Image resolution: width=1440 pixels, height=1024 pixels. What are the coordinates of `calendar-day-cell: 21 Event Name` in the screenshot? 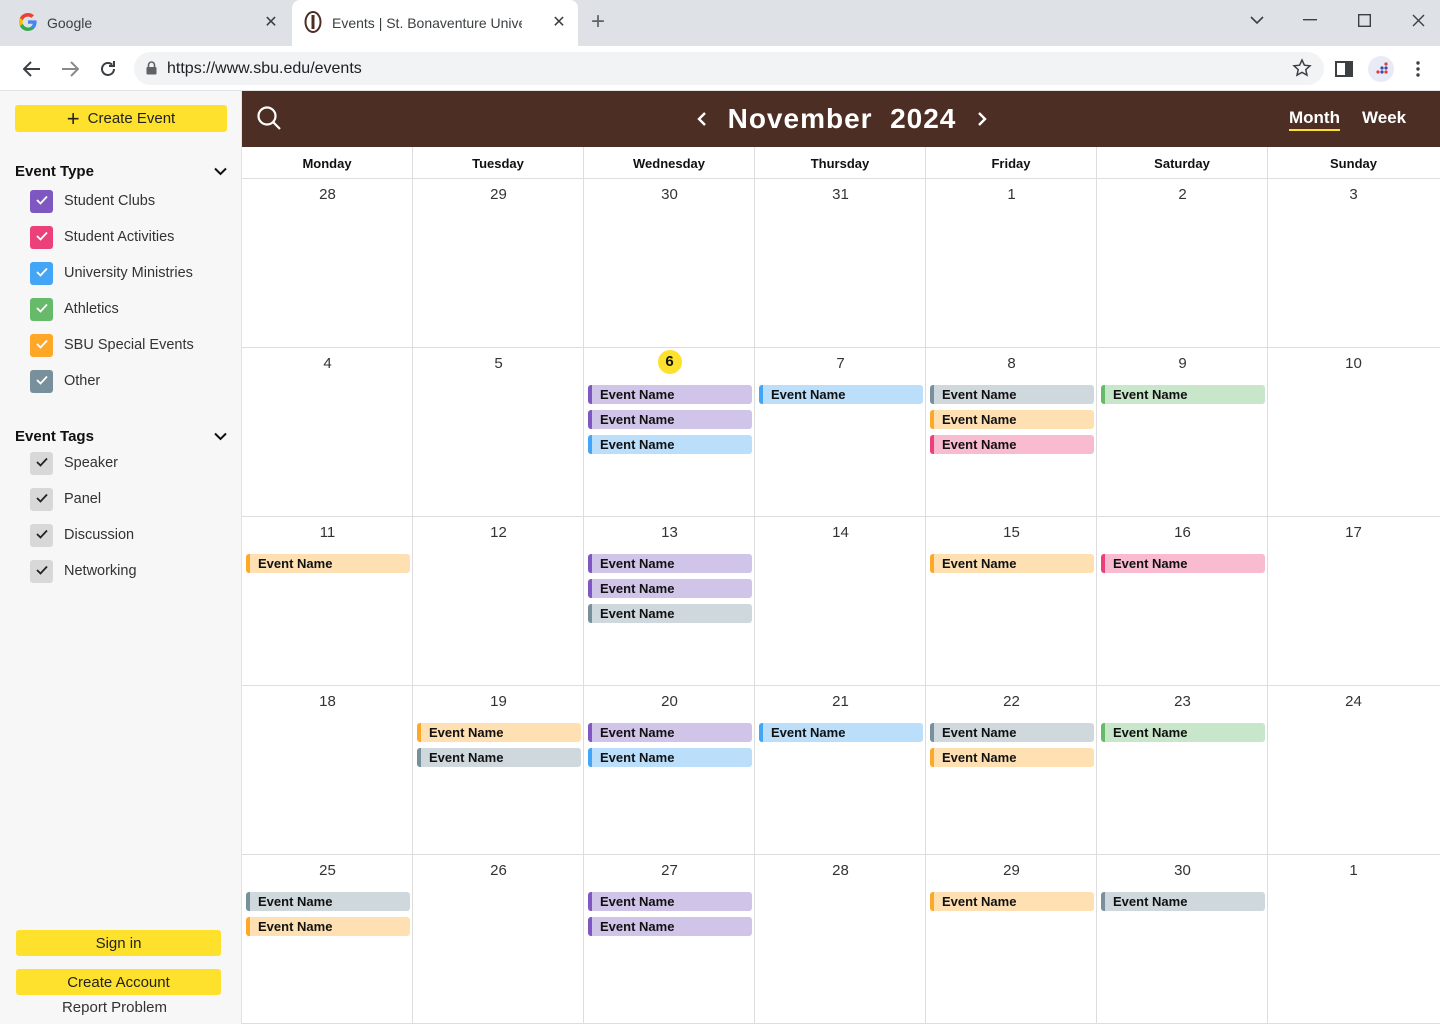 It's located at (840, 770).